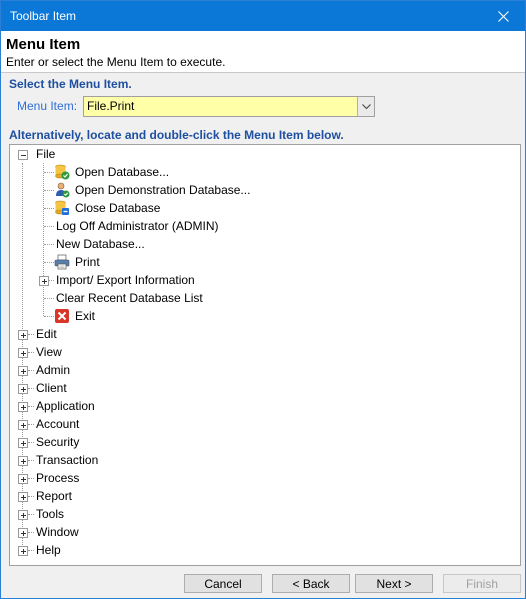 The width and height of the screenshot is (526, 599). Describe the element at coordinates (54, 496) in the screenshot. I see `tree-node-label: Report` at that location.